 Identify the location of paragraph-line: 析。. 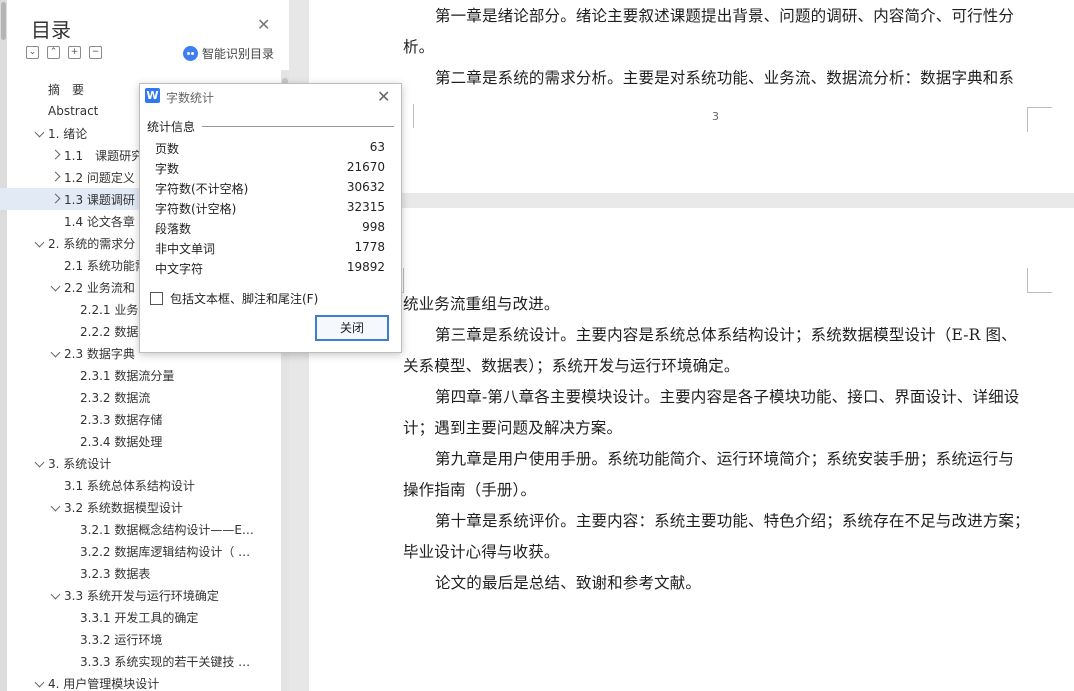
(418, 46).